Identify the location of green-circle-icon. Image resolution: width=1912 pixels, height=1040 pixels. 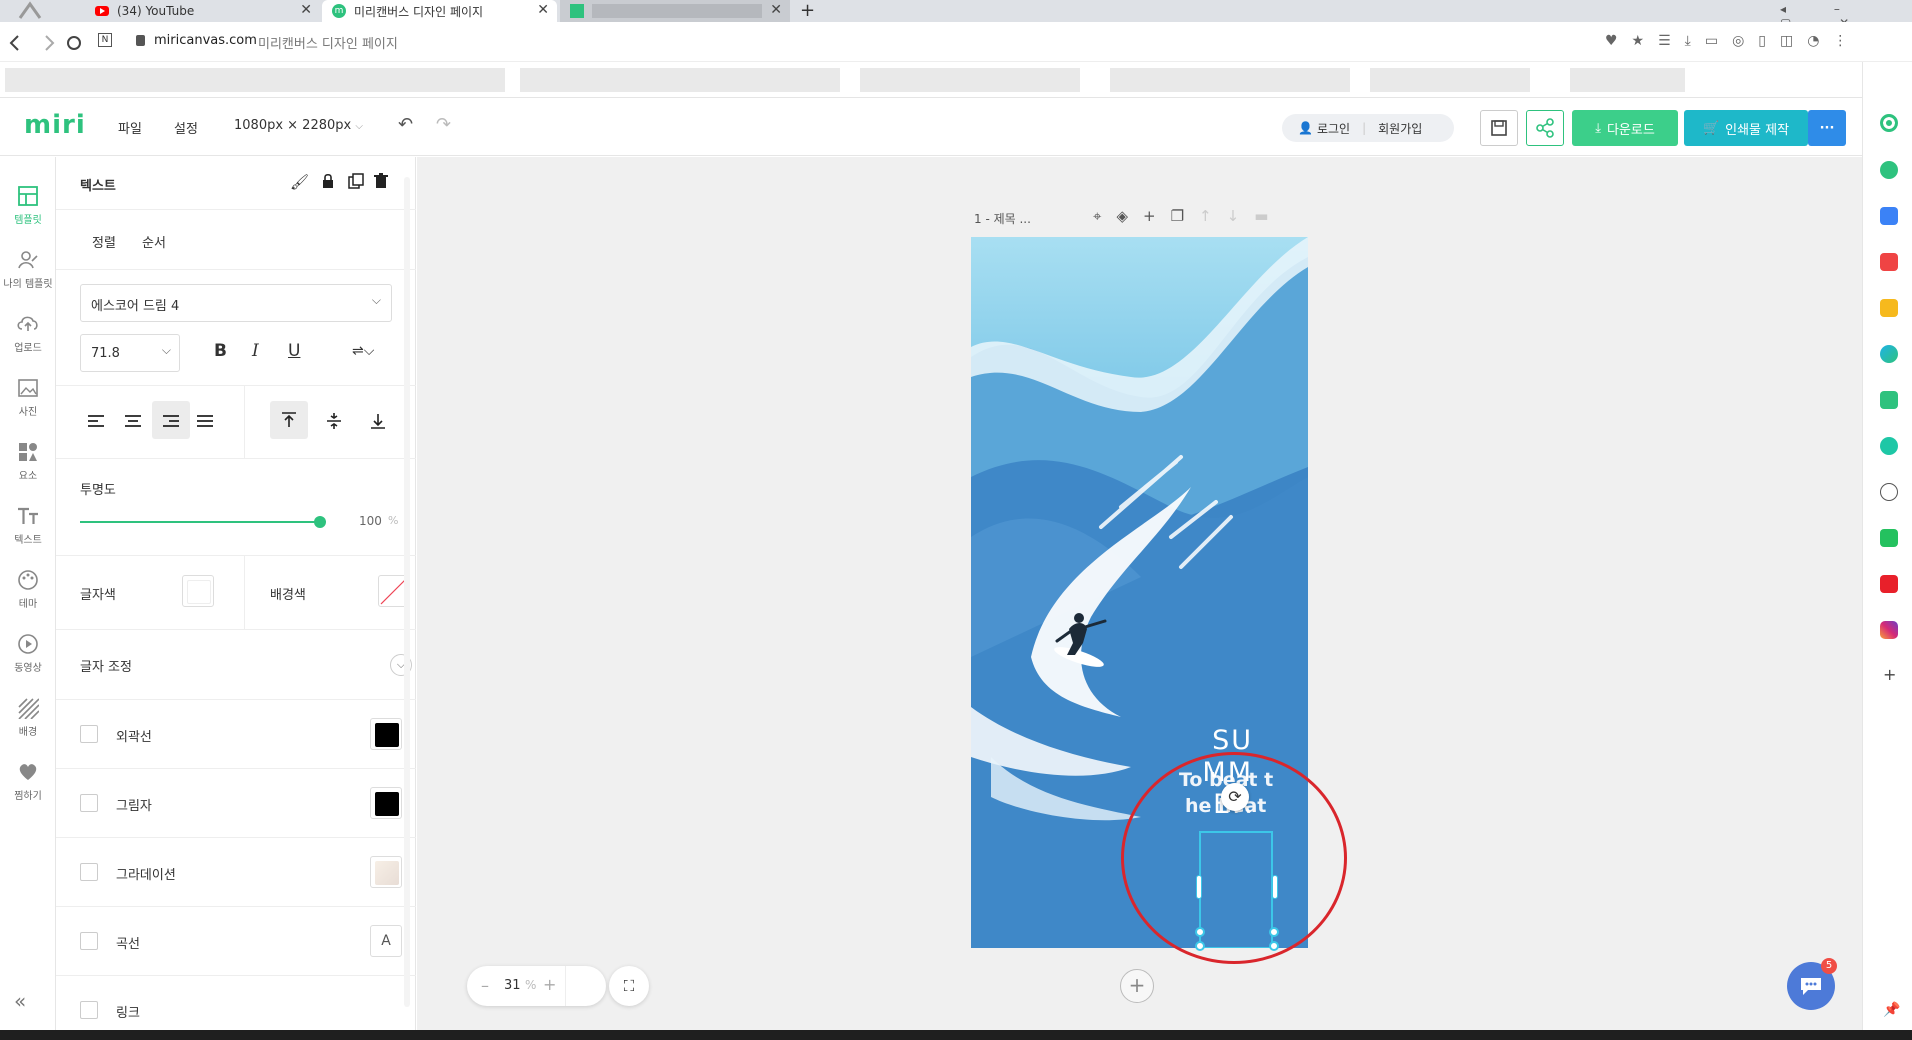
(1889, 123).